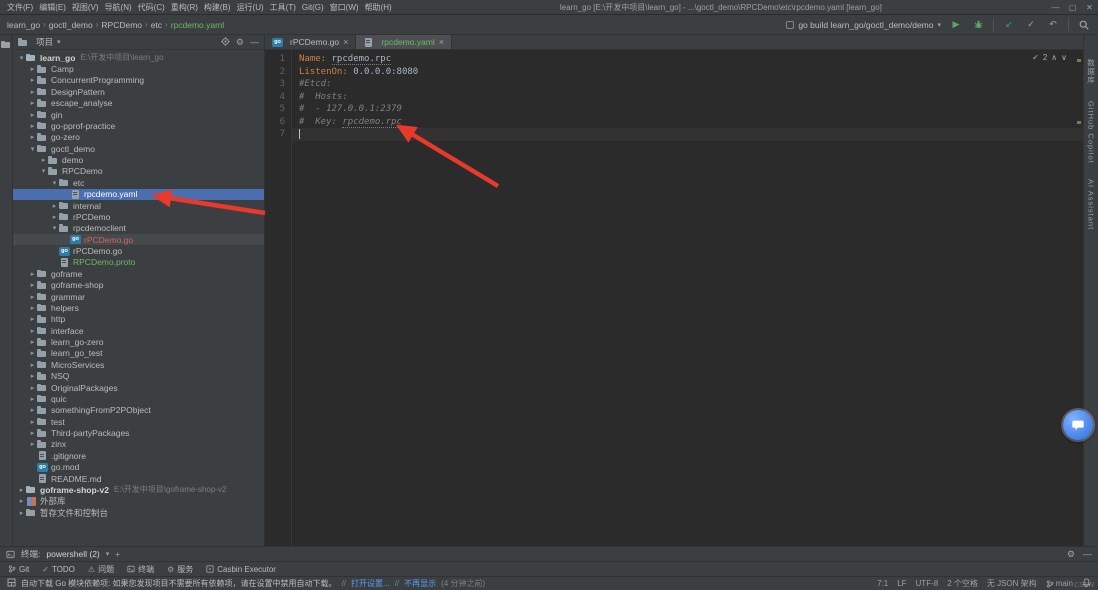 This screenshot has height=590, width=1098. I want to click on breadcrumb-item: rpcdemo.yaml, so click(197, 25).